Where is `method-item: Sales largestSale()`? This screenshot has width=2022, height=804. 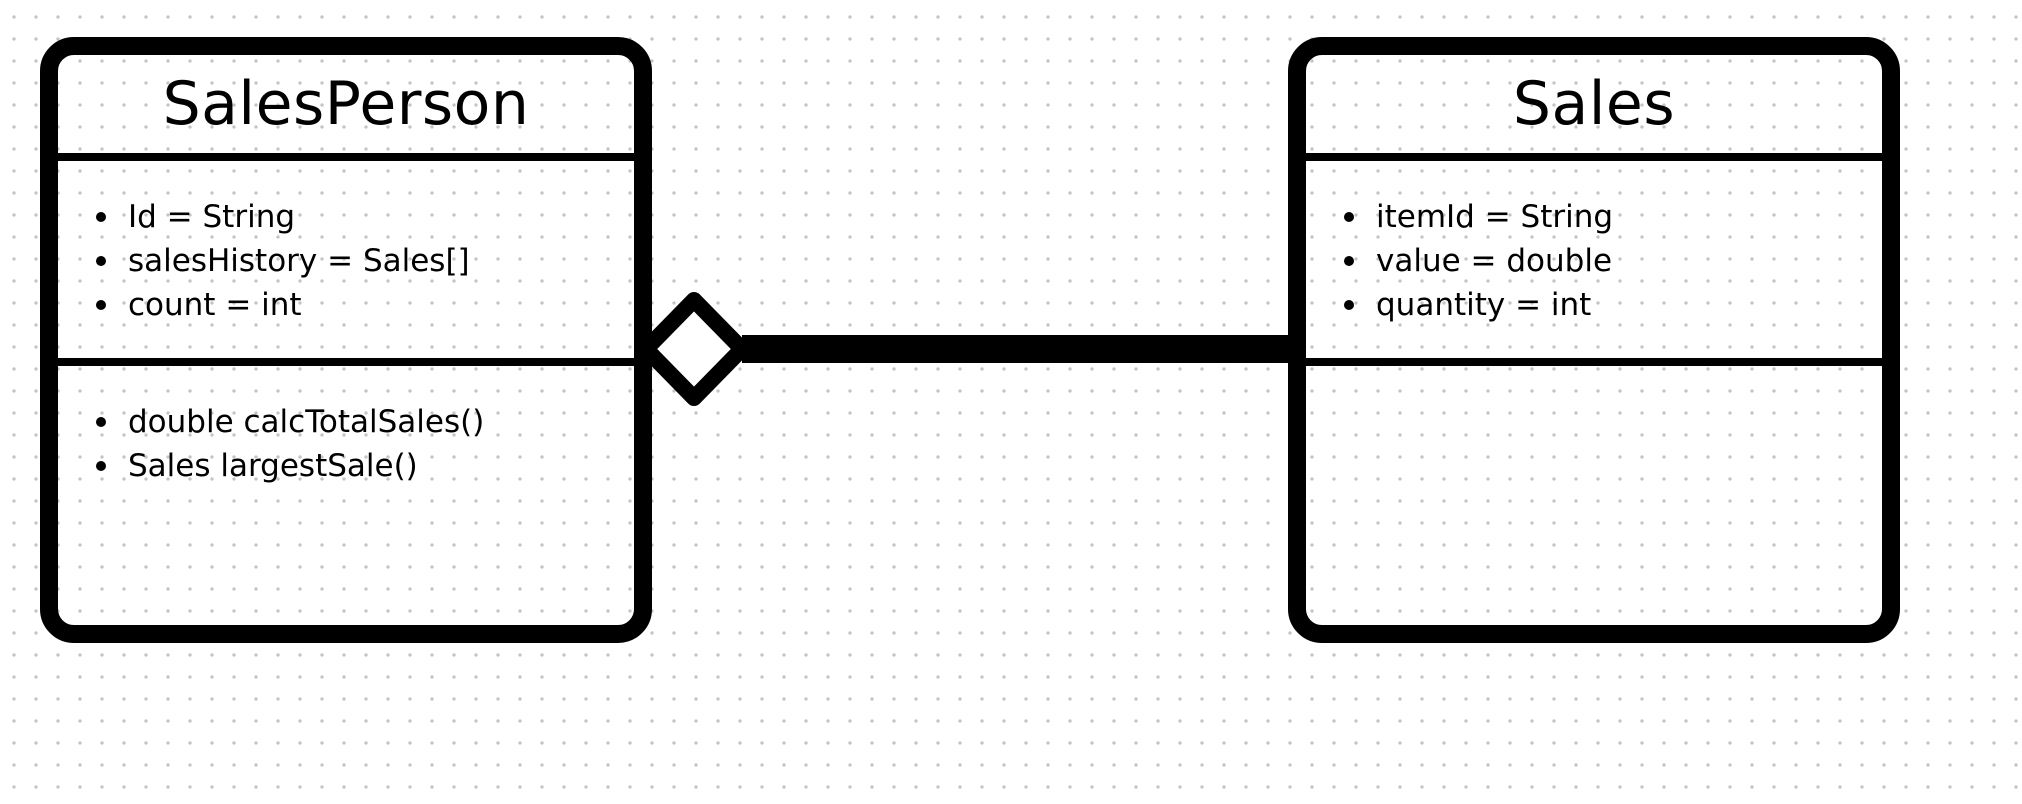 method-item: Sales largestSale() is located at coordinates (346, 466).